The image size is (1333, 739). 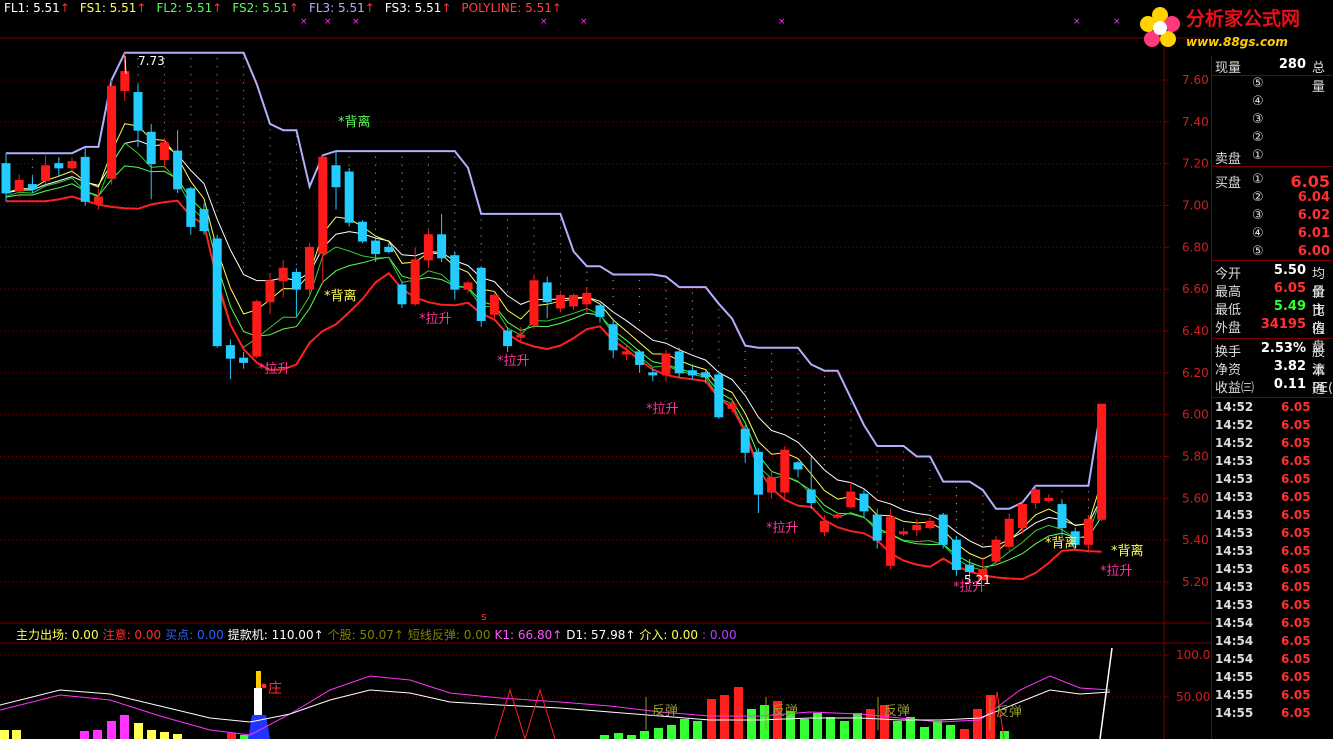 I want to click on legend-item: FL3: 5.51, so click(x=336, y=8).